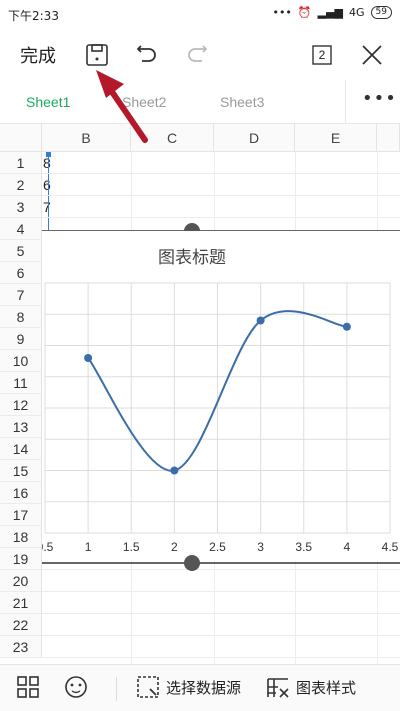 The width and height of the screenshot is (400, 711). I want to click on grid-view-button, so click(28, 687).